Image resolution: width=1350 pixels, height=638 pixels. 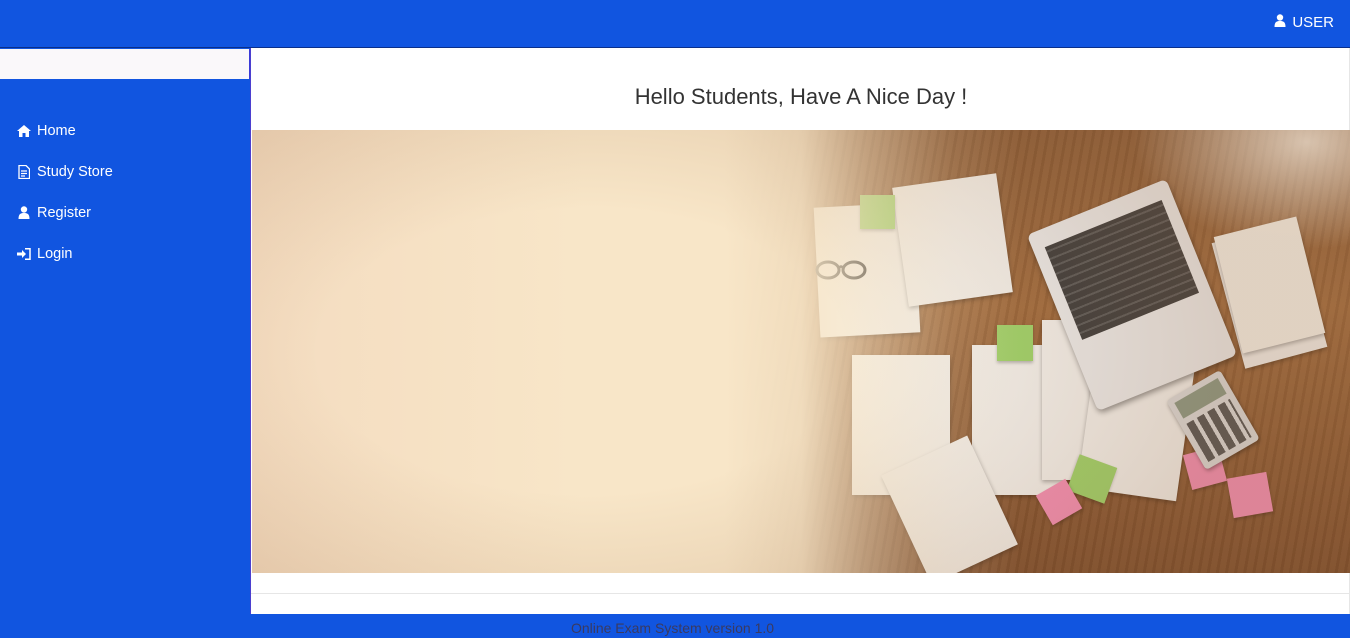 What do you see at coordinates (125, 253) in the screenshot?
I see `sidebar-item-login: Login` at bounding box center [125, 253].